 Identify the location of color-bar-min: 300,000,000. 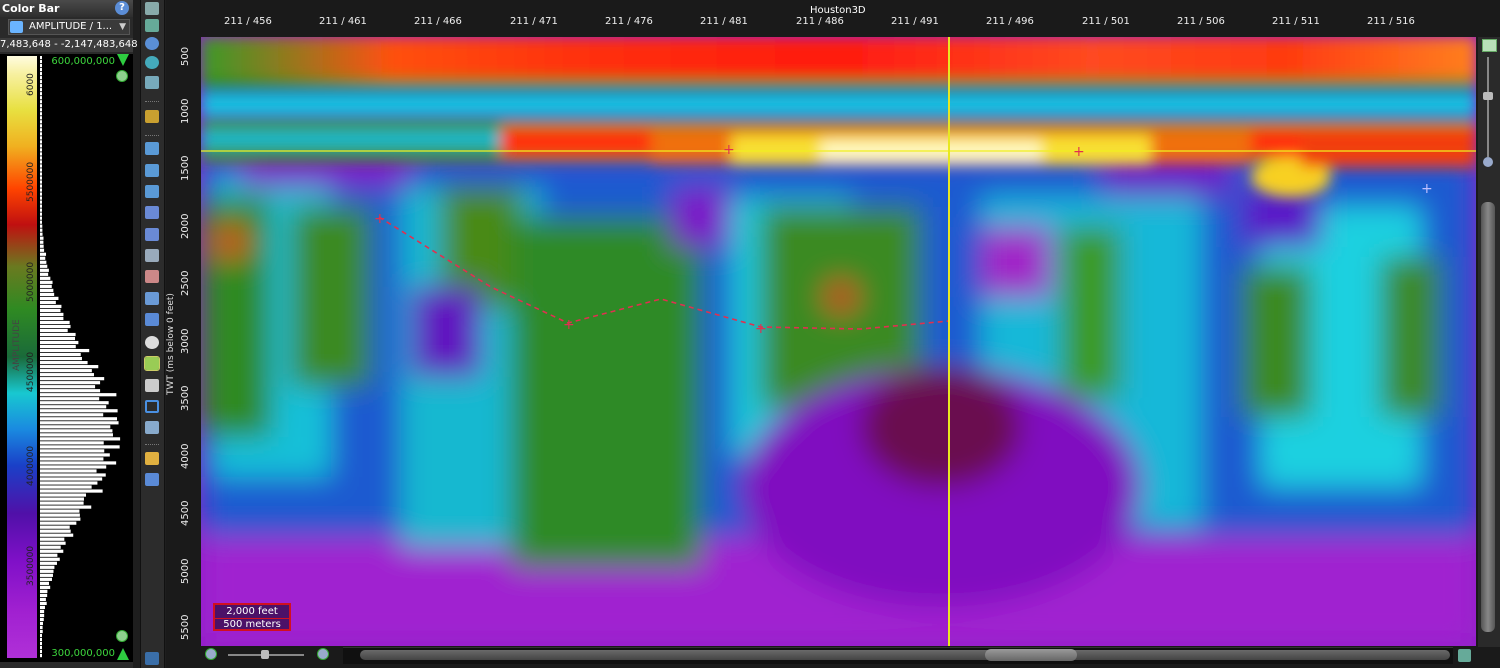
(83, 653).